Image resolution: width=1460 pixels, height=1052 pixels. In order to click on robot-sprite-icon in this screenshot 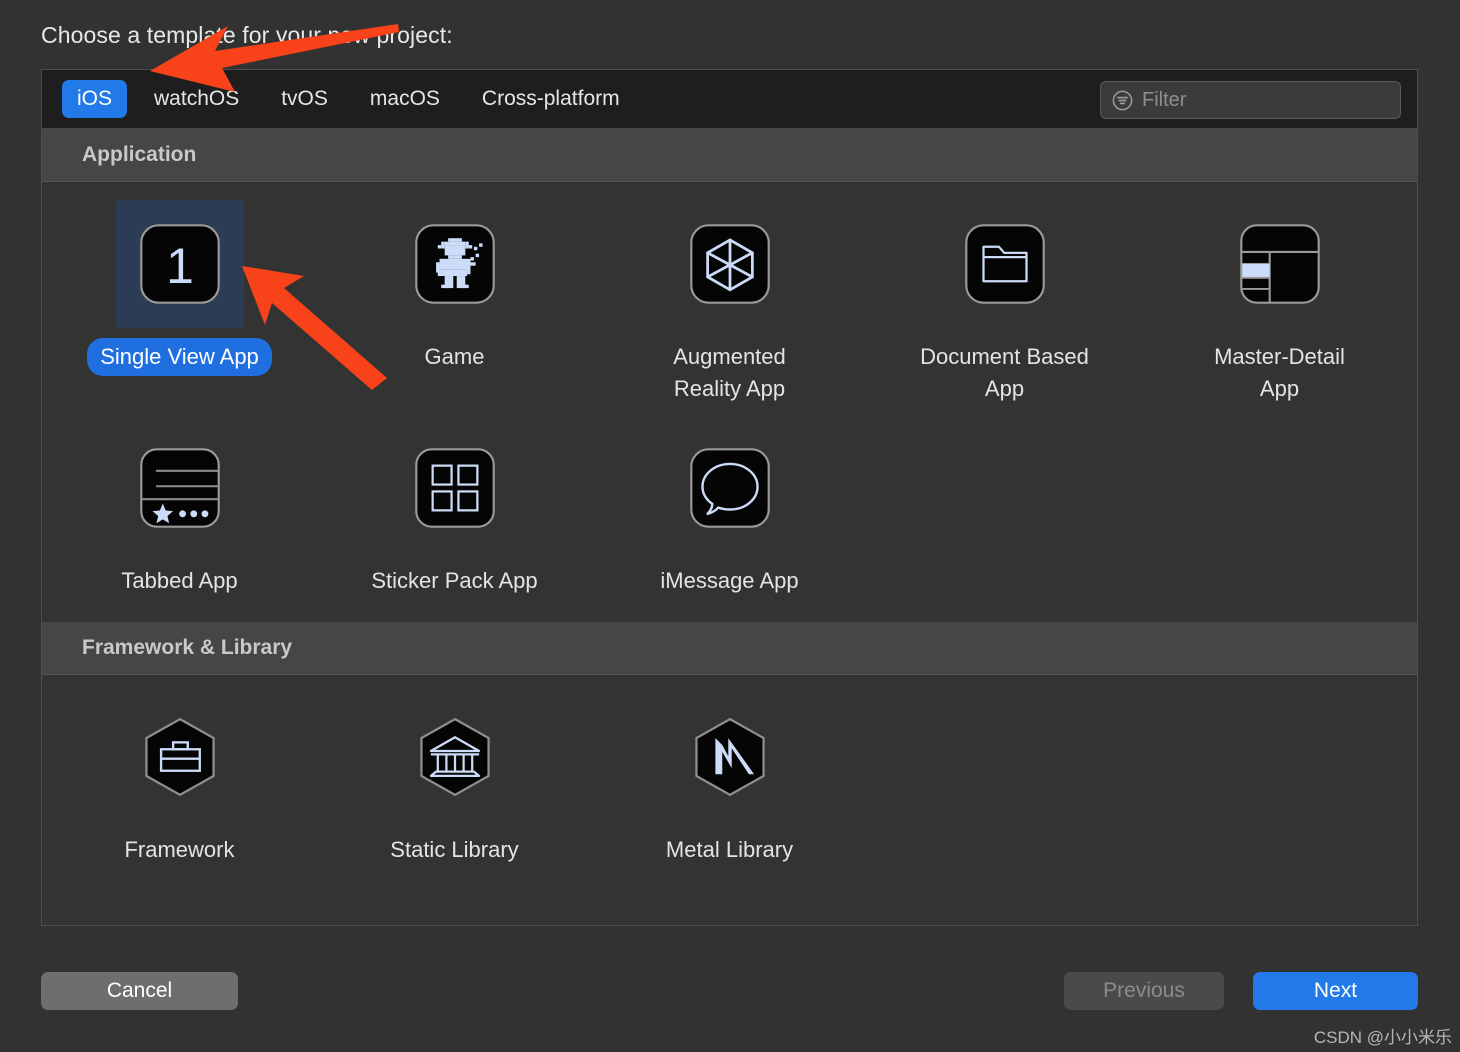, I will do `click(454, 264)`.